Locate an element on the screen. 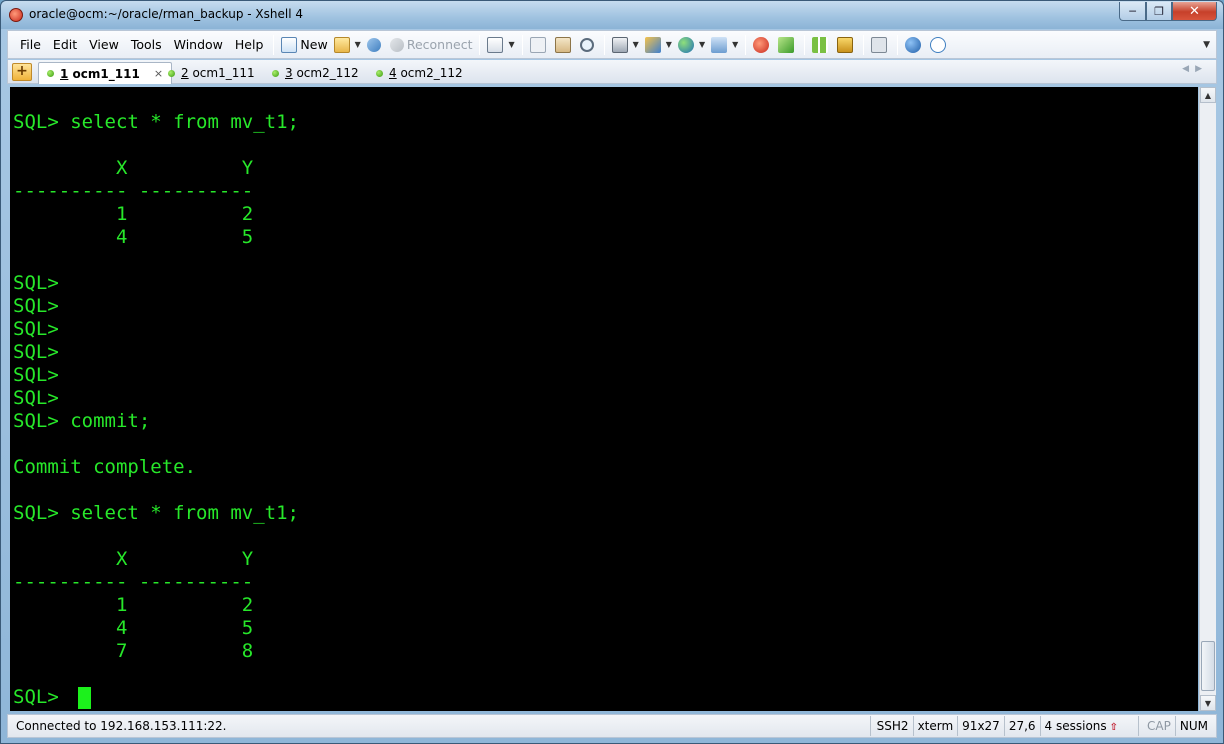 The image size is (1224, 744). terminal-scrollbar: ▲ ▼ is located at coordinates (1207, 399).